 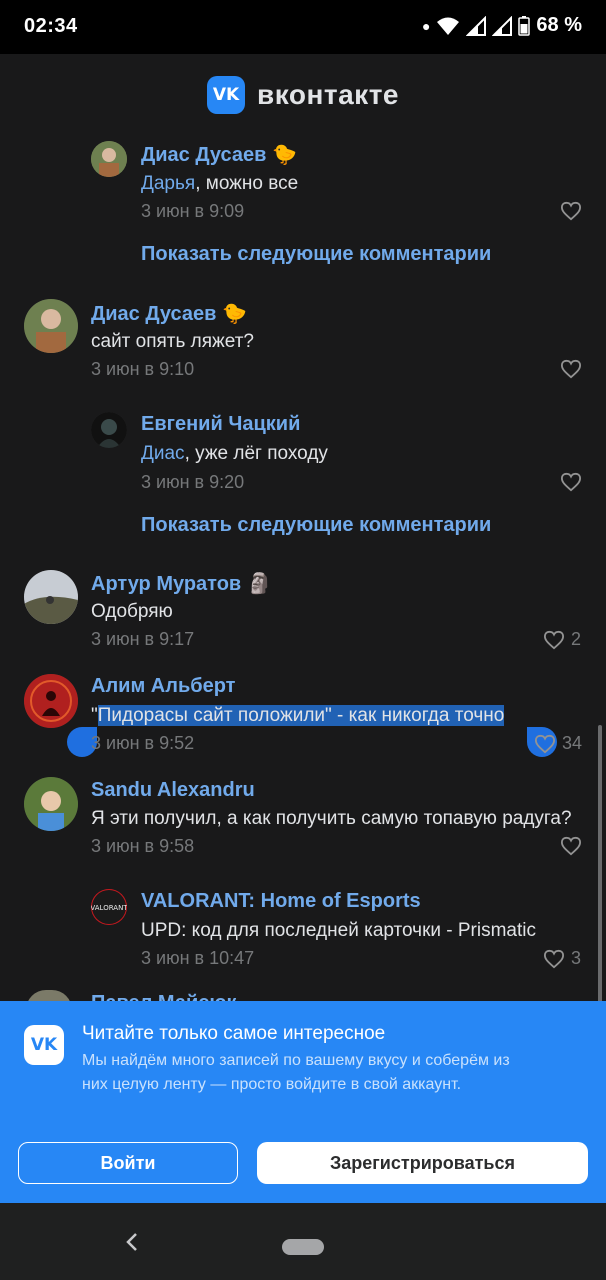 What do you see at coordinates (192, 211) in the screenshot?
I see `comment-date: 3 июн в 9:09` at bounding box center [192, 211].